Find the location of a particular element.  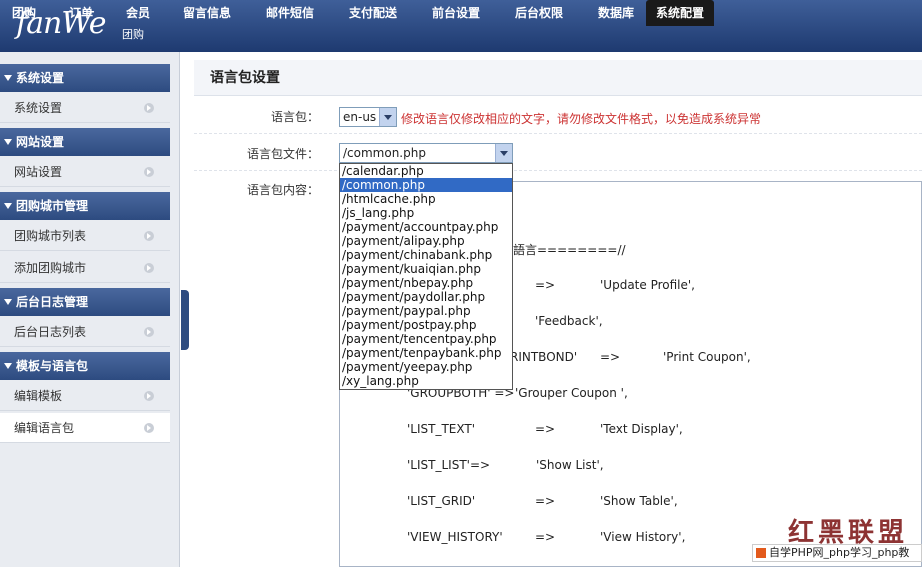

page-title: 语言包设置 is located at coordinates (558, 78).